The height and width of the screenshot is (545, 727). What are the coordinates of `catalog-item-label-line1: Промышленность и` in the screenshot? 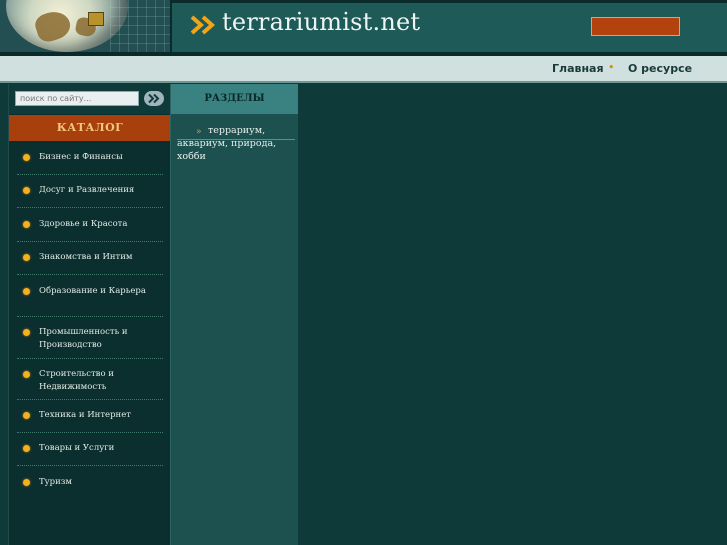 It's located at (83, 332).